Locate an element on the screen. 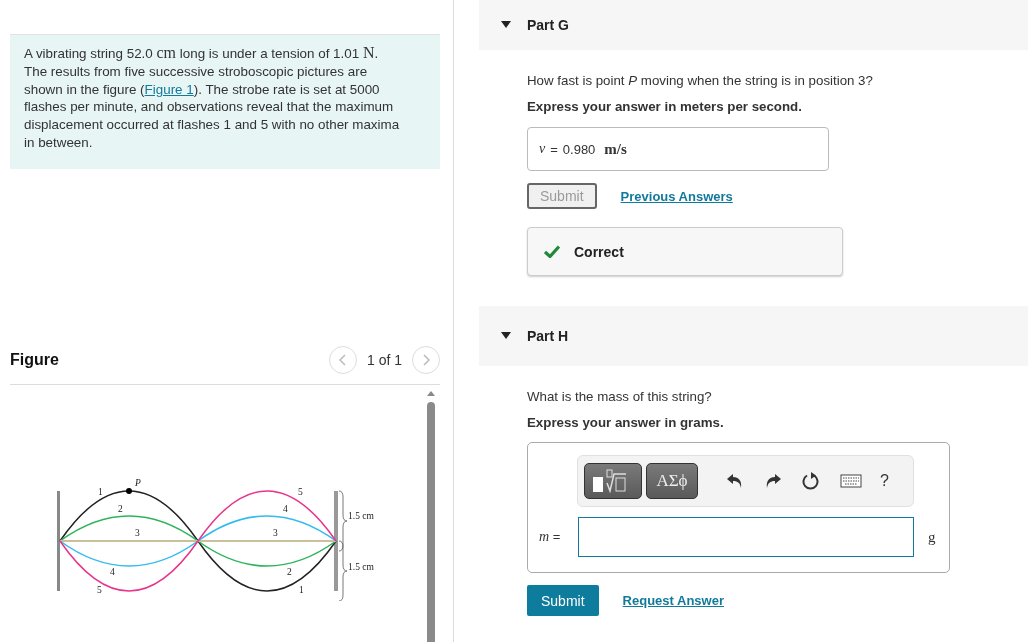  instruction-text: Express your answer in grams. is located at coordinates (626, 422).